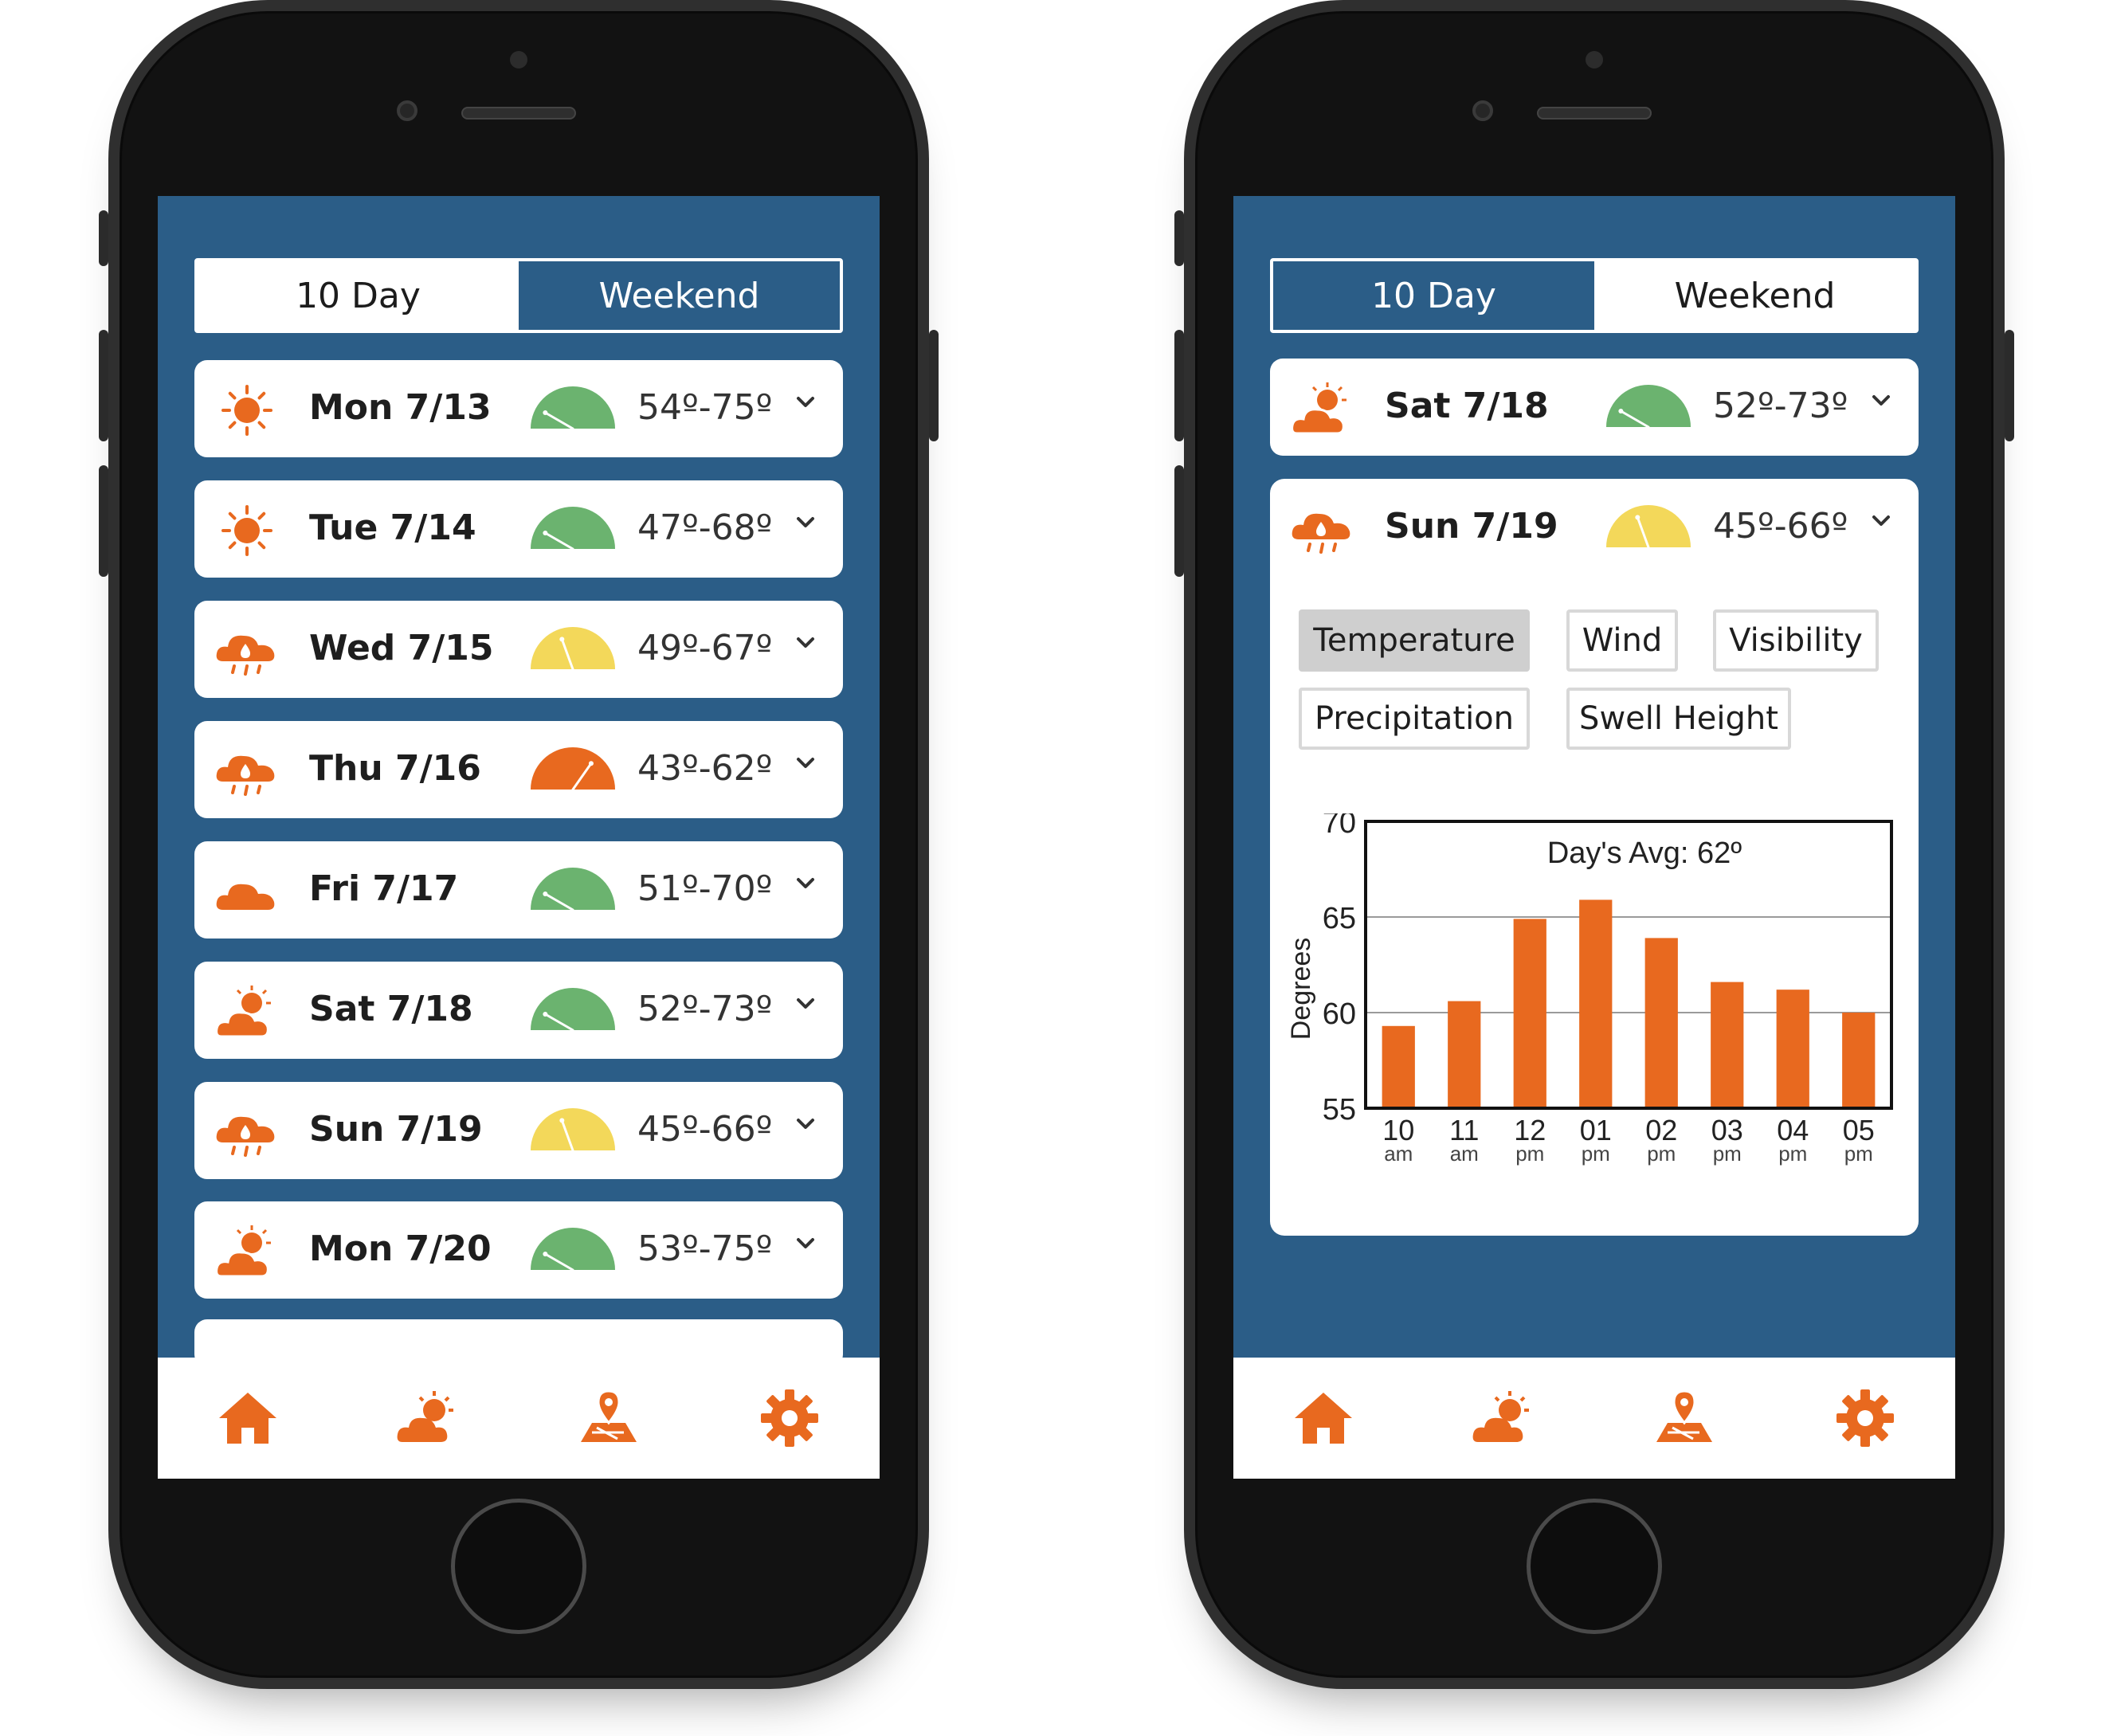 This screenshot has height=1736, width=2105. I want to click on day-label: Mon 7/20, so click(400, 1249).